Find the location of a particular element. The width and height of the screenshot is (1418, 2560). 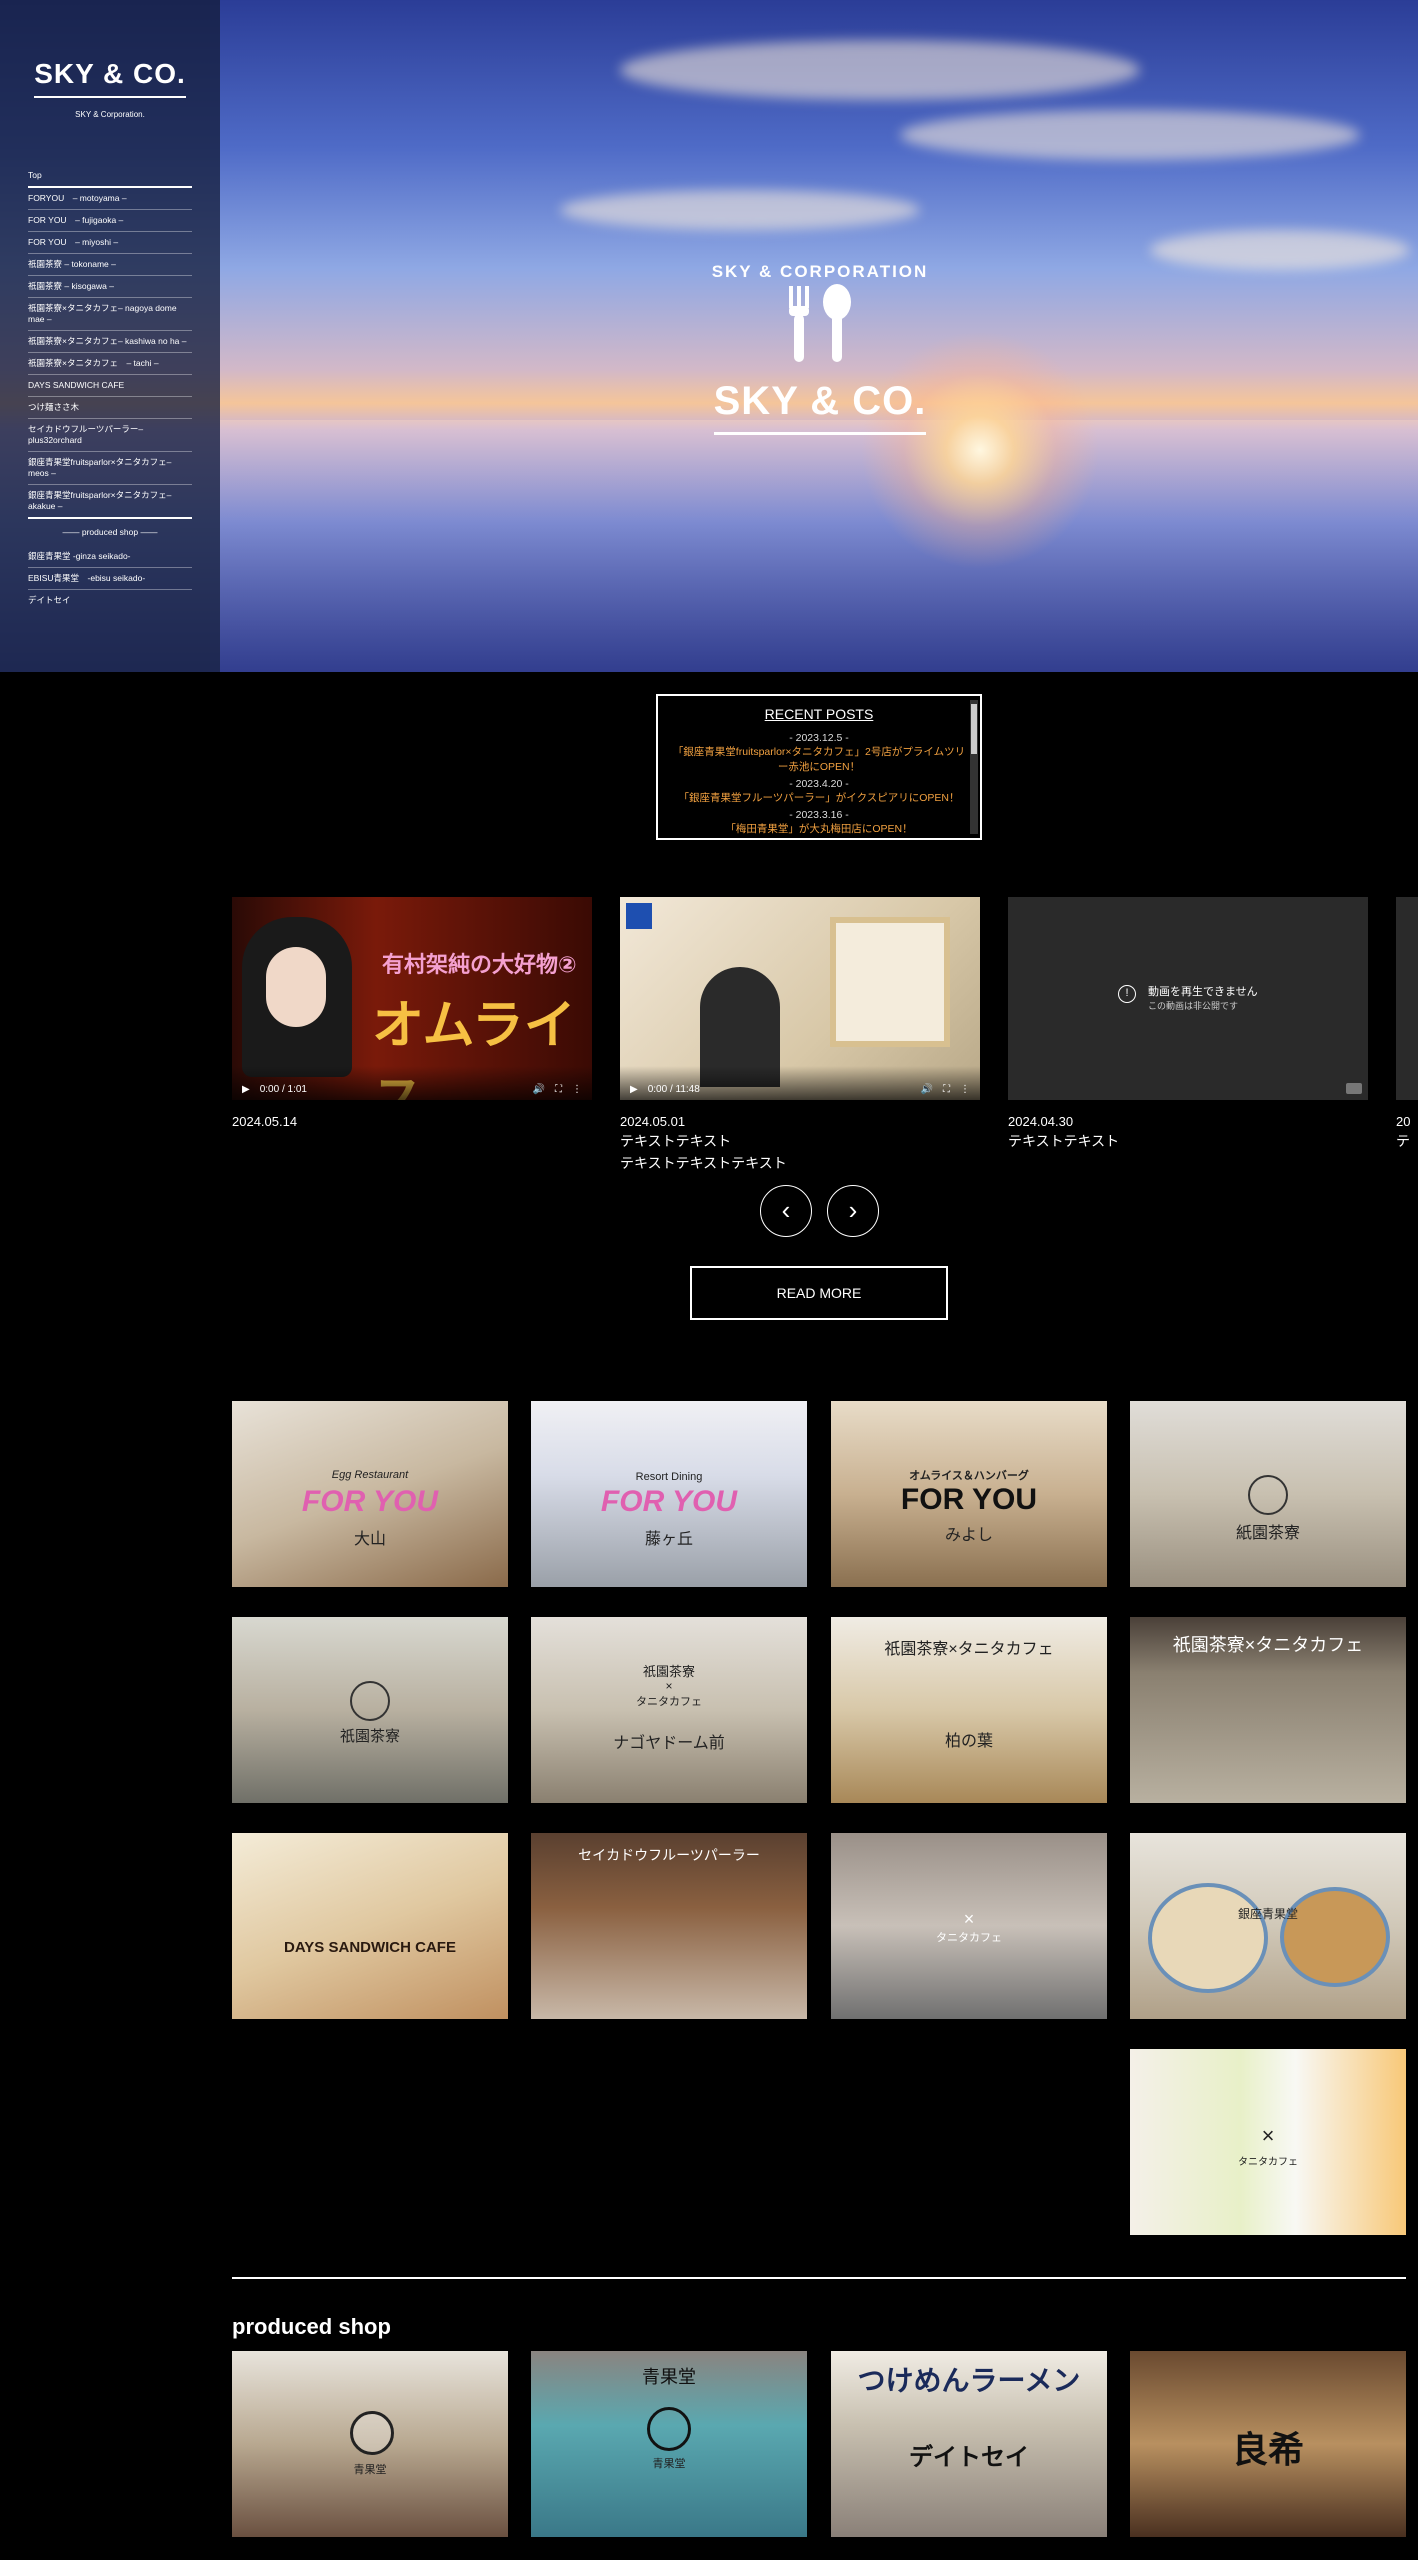

hero-logo: SKY & CORPORATION SKY & CO. is located at coordinates (820, 348).